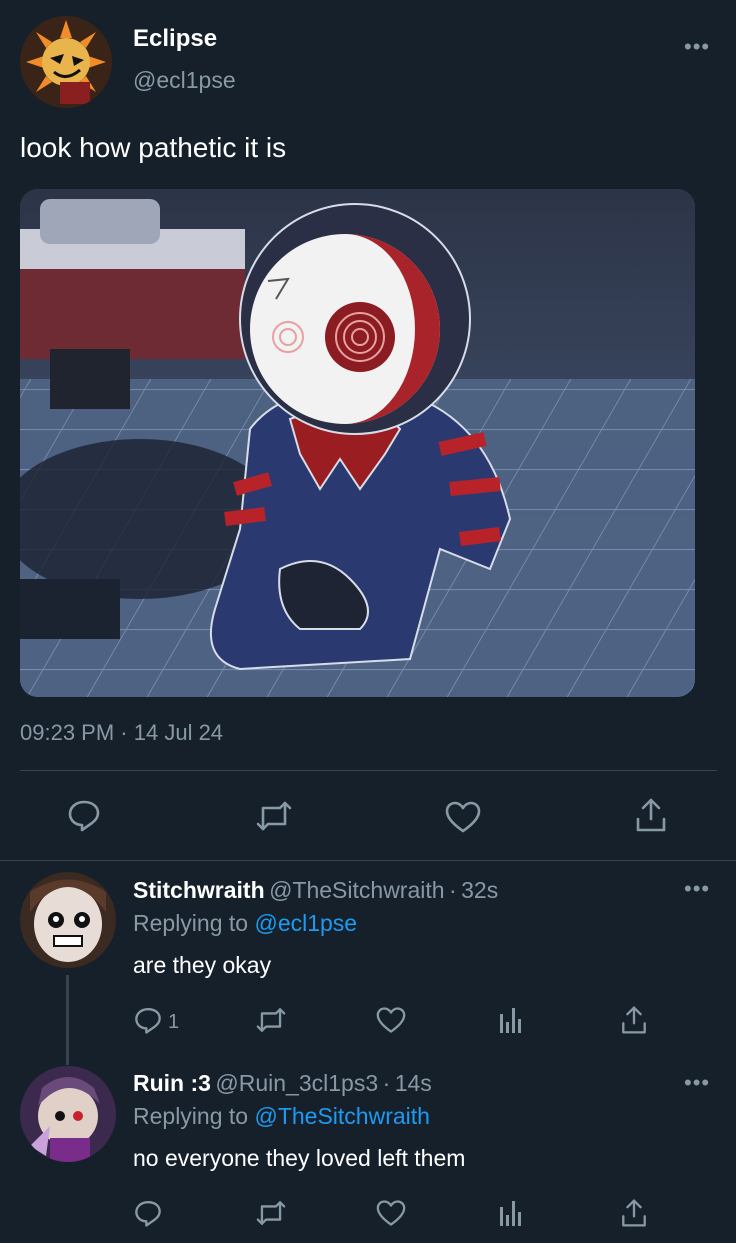 The height and width of the screenshot is (1243, 736). Describe the element at coordinates (67, 732) in the screenshot. I see `tweet-time: 09:23 PM` at that location.